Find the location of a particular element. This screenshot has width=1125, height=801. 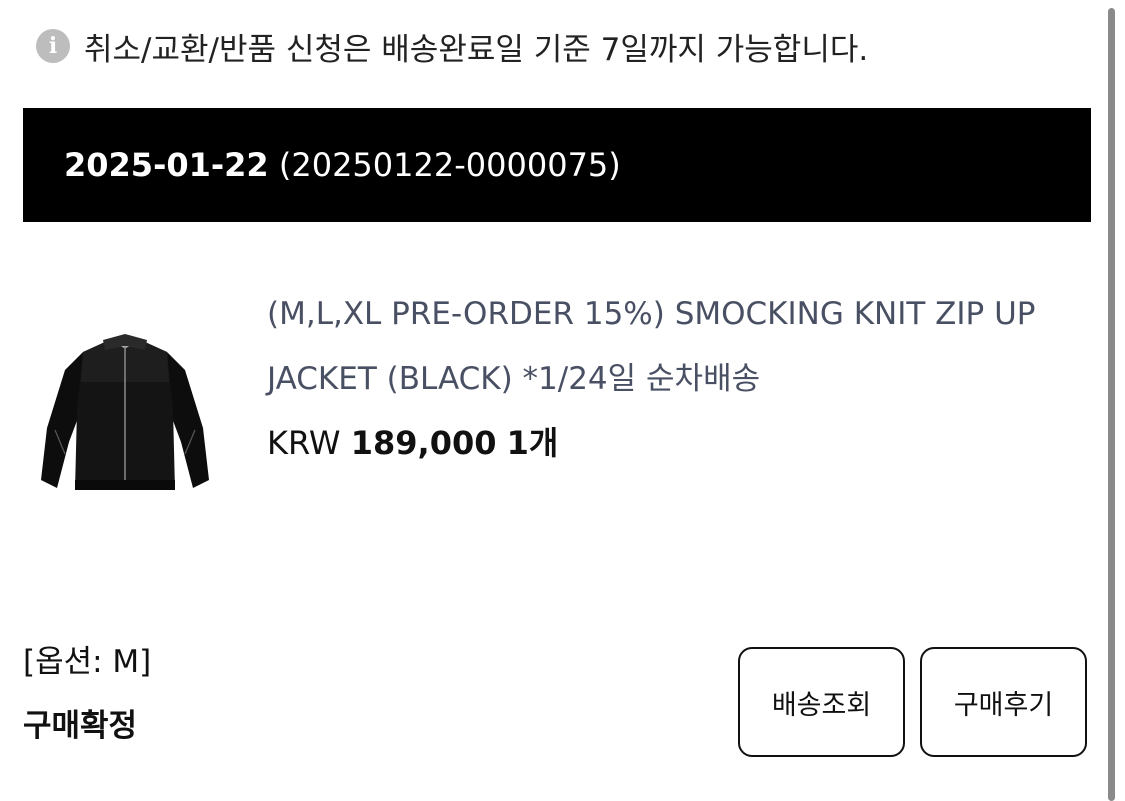

option-label: [옵션: M] is located at coordinates (87, 662).